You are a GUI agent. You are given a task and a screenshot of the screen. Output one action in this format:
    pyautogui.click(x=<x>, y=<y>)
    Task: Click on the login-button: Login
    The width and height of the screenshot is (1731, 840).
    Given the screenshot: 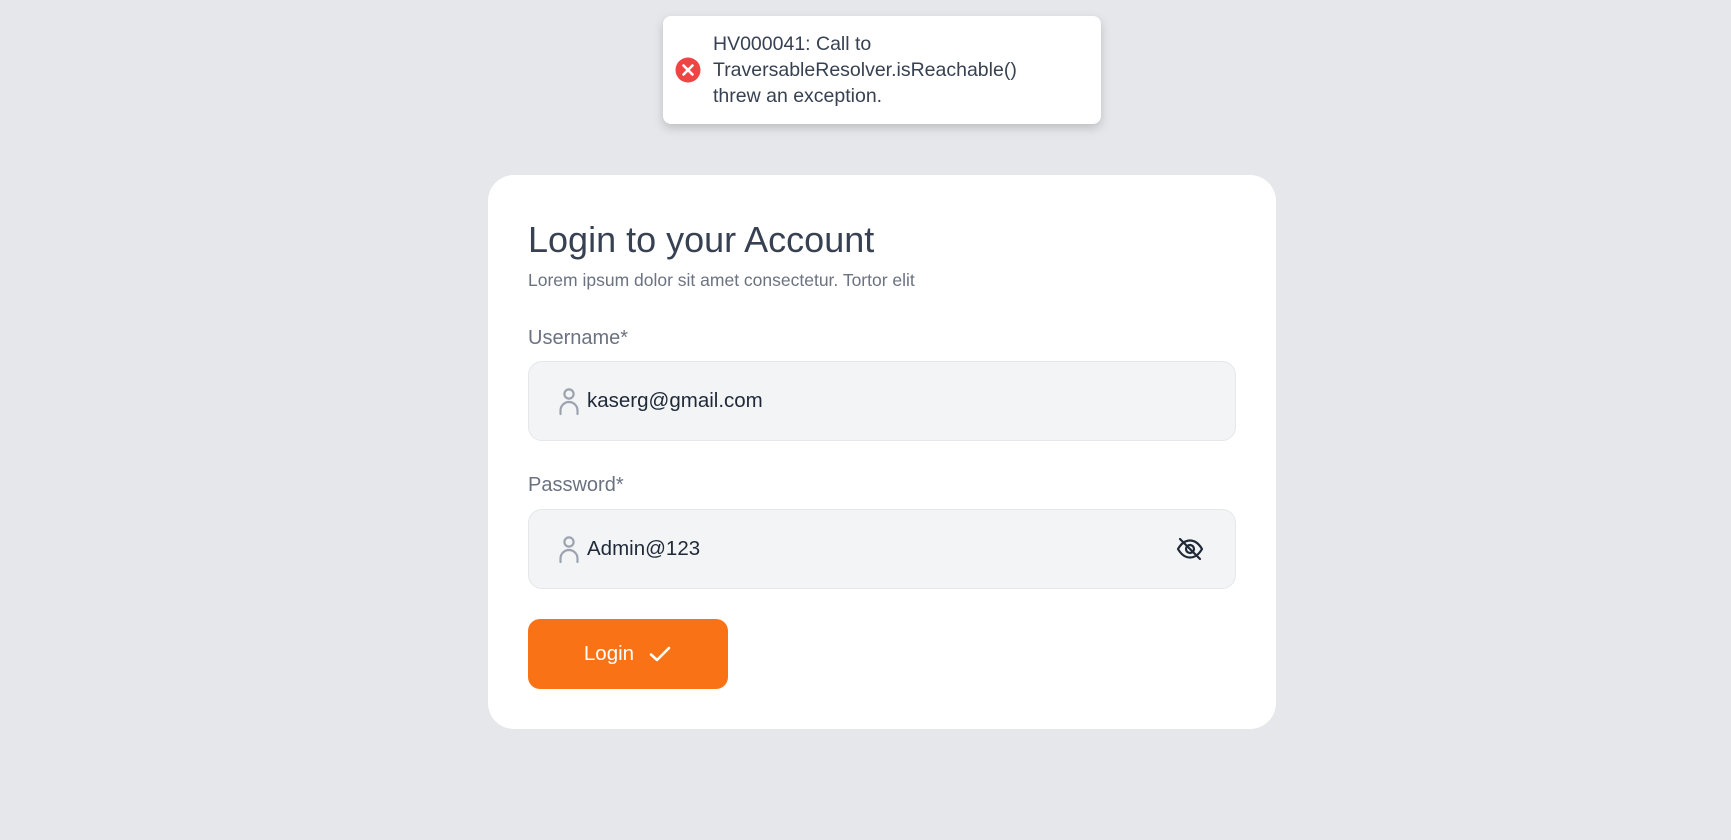 What is the action you would take?
    pyautogui.click(x=628, y=654)
    